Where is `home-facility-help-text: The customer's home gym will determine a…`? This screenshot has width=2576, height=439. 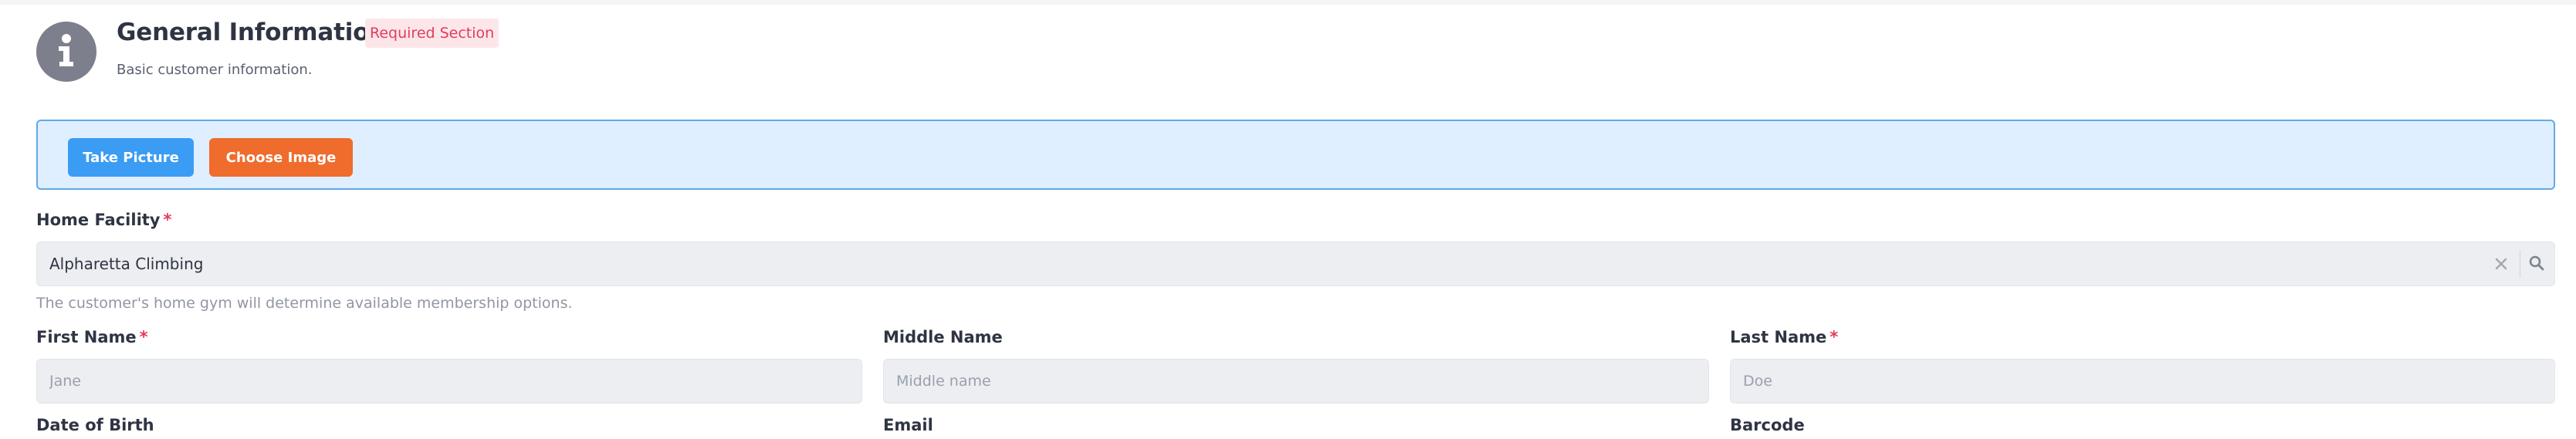 home-facility-help-text: The customer's home gym will determine a… is located at coordinates (304, 303).